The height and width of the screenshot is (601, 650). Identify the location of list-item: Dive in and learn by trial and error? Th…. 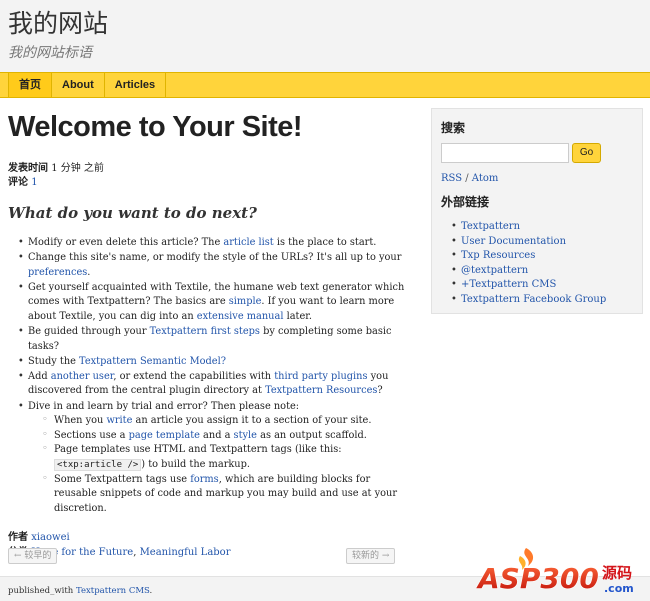
(213, 458).